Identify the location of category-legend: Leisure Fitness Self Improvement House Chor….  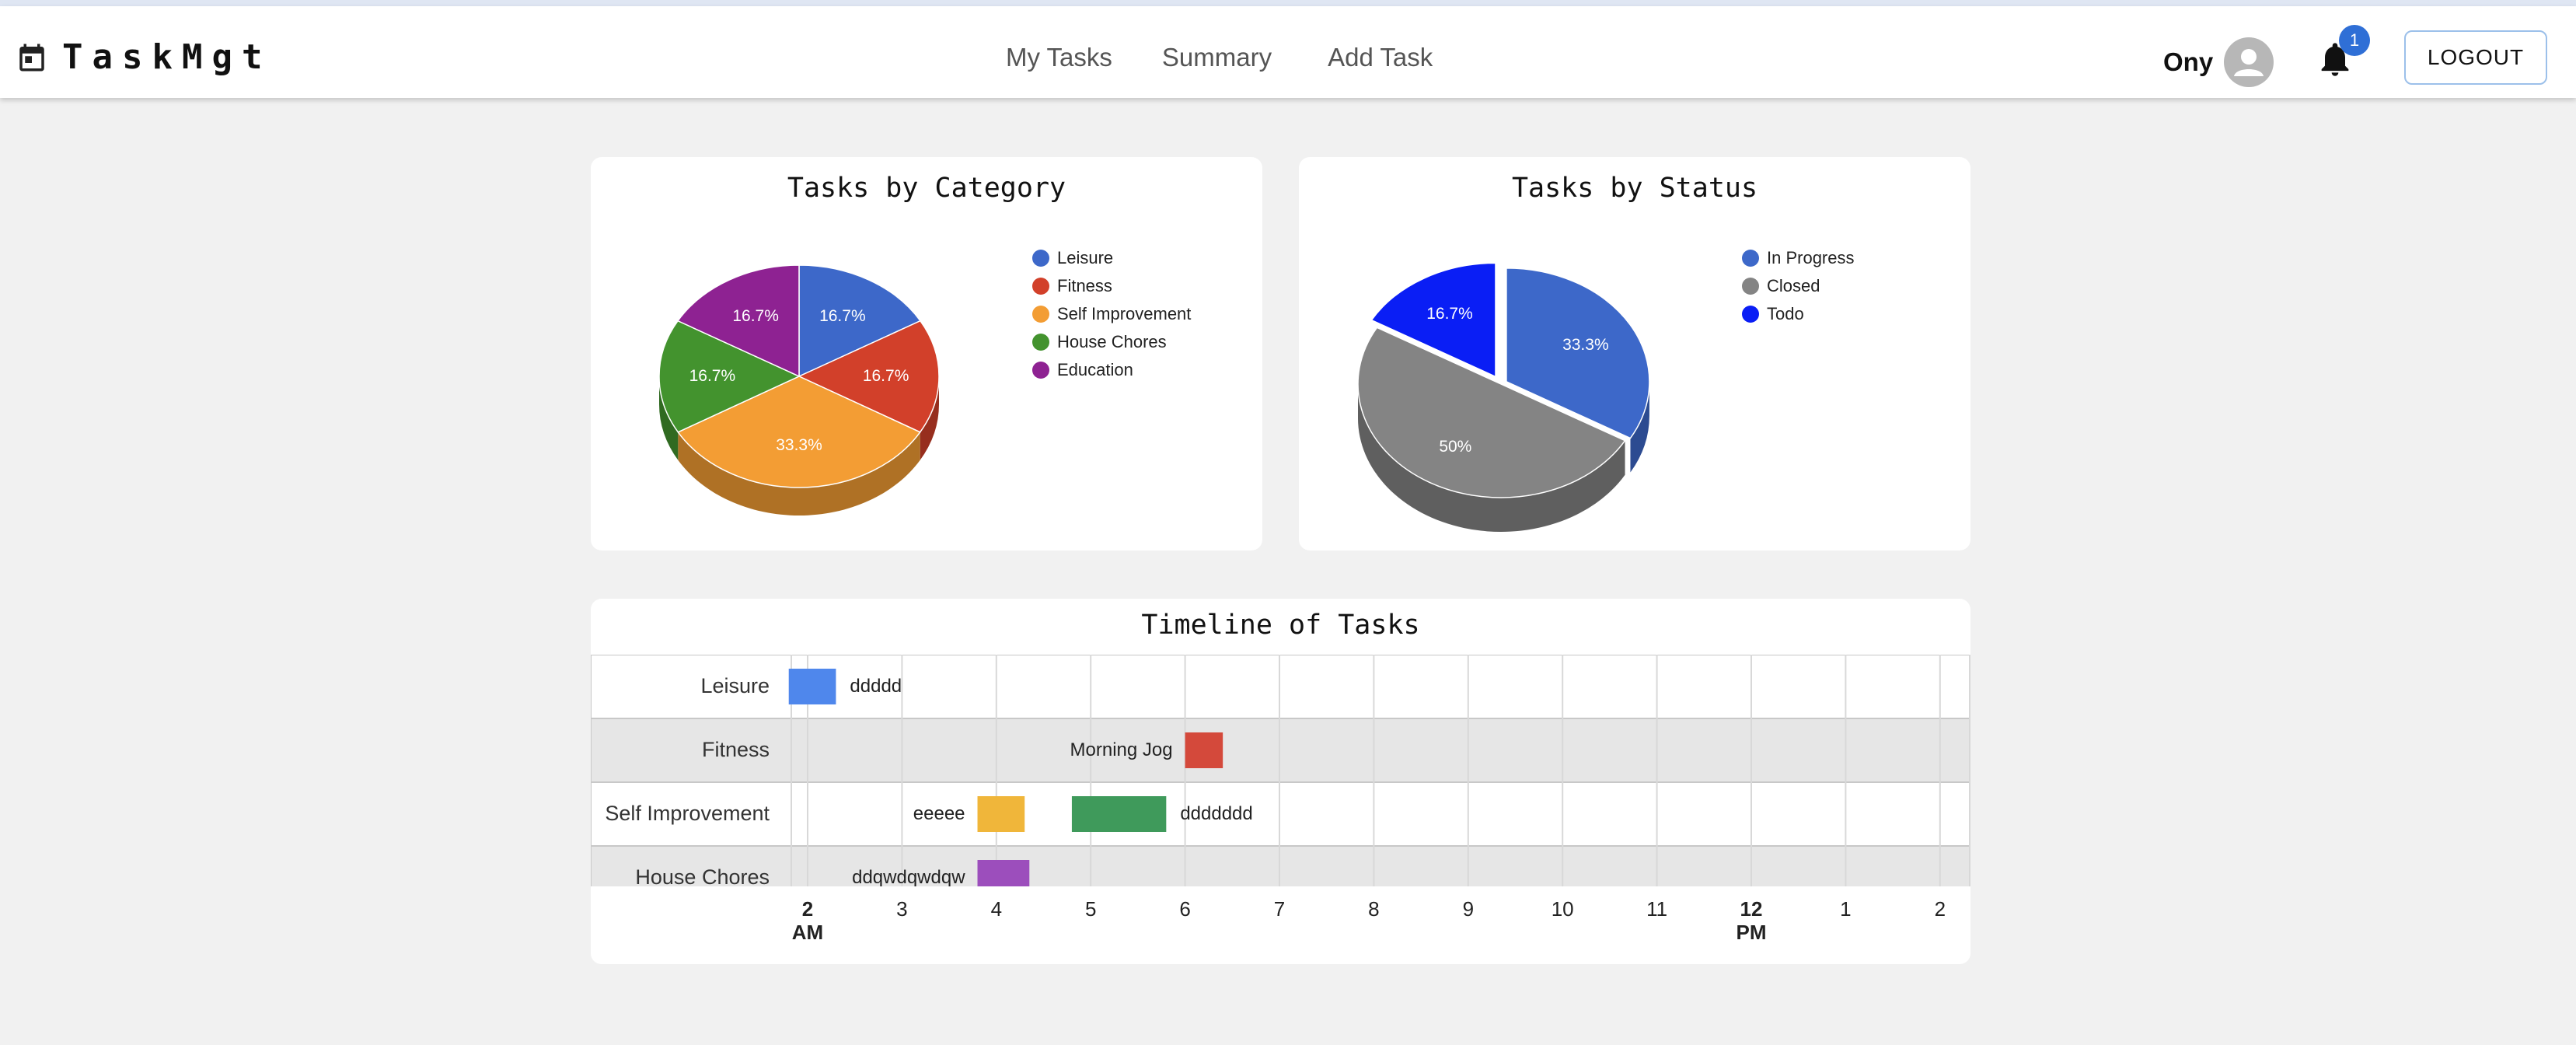
(1112, 314).